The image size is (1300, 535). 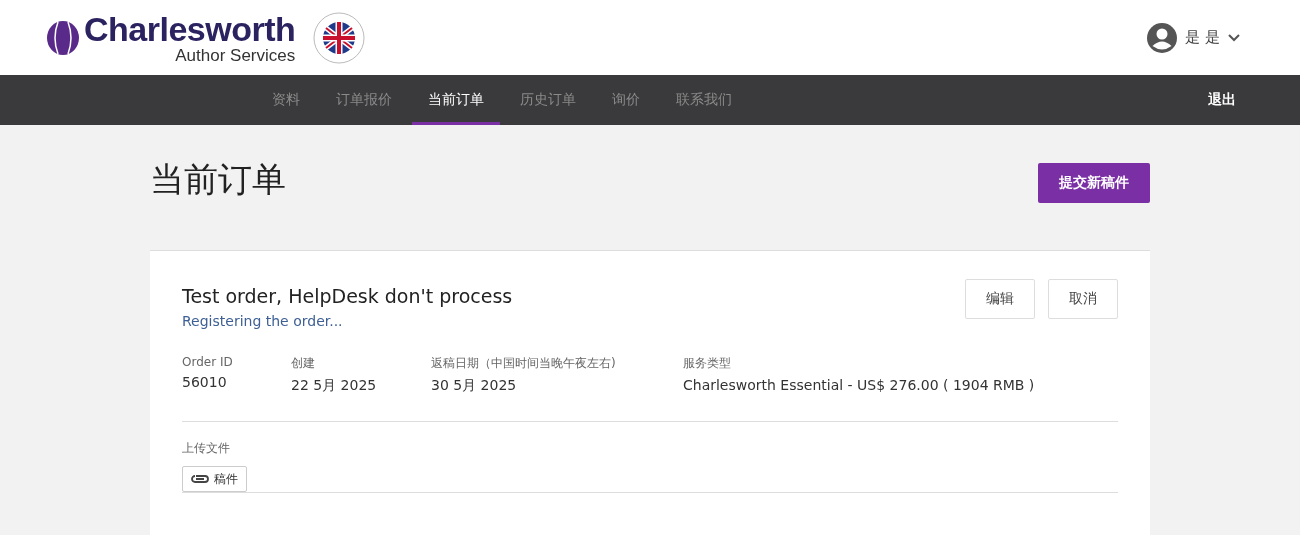 What do you see at coordinates (190, 28) in the screenshot?
I see `logo-name: Charlesworth` at bounding box center [190, 28].